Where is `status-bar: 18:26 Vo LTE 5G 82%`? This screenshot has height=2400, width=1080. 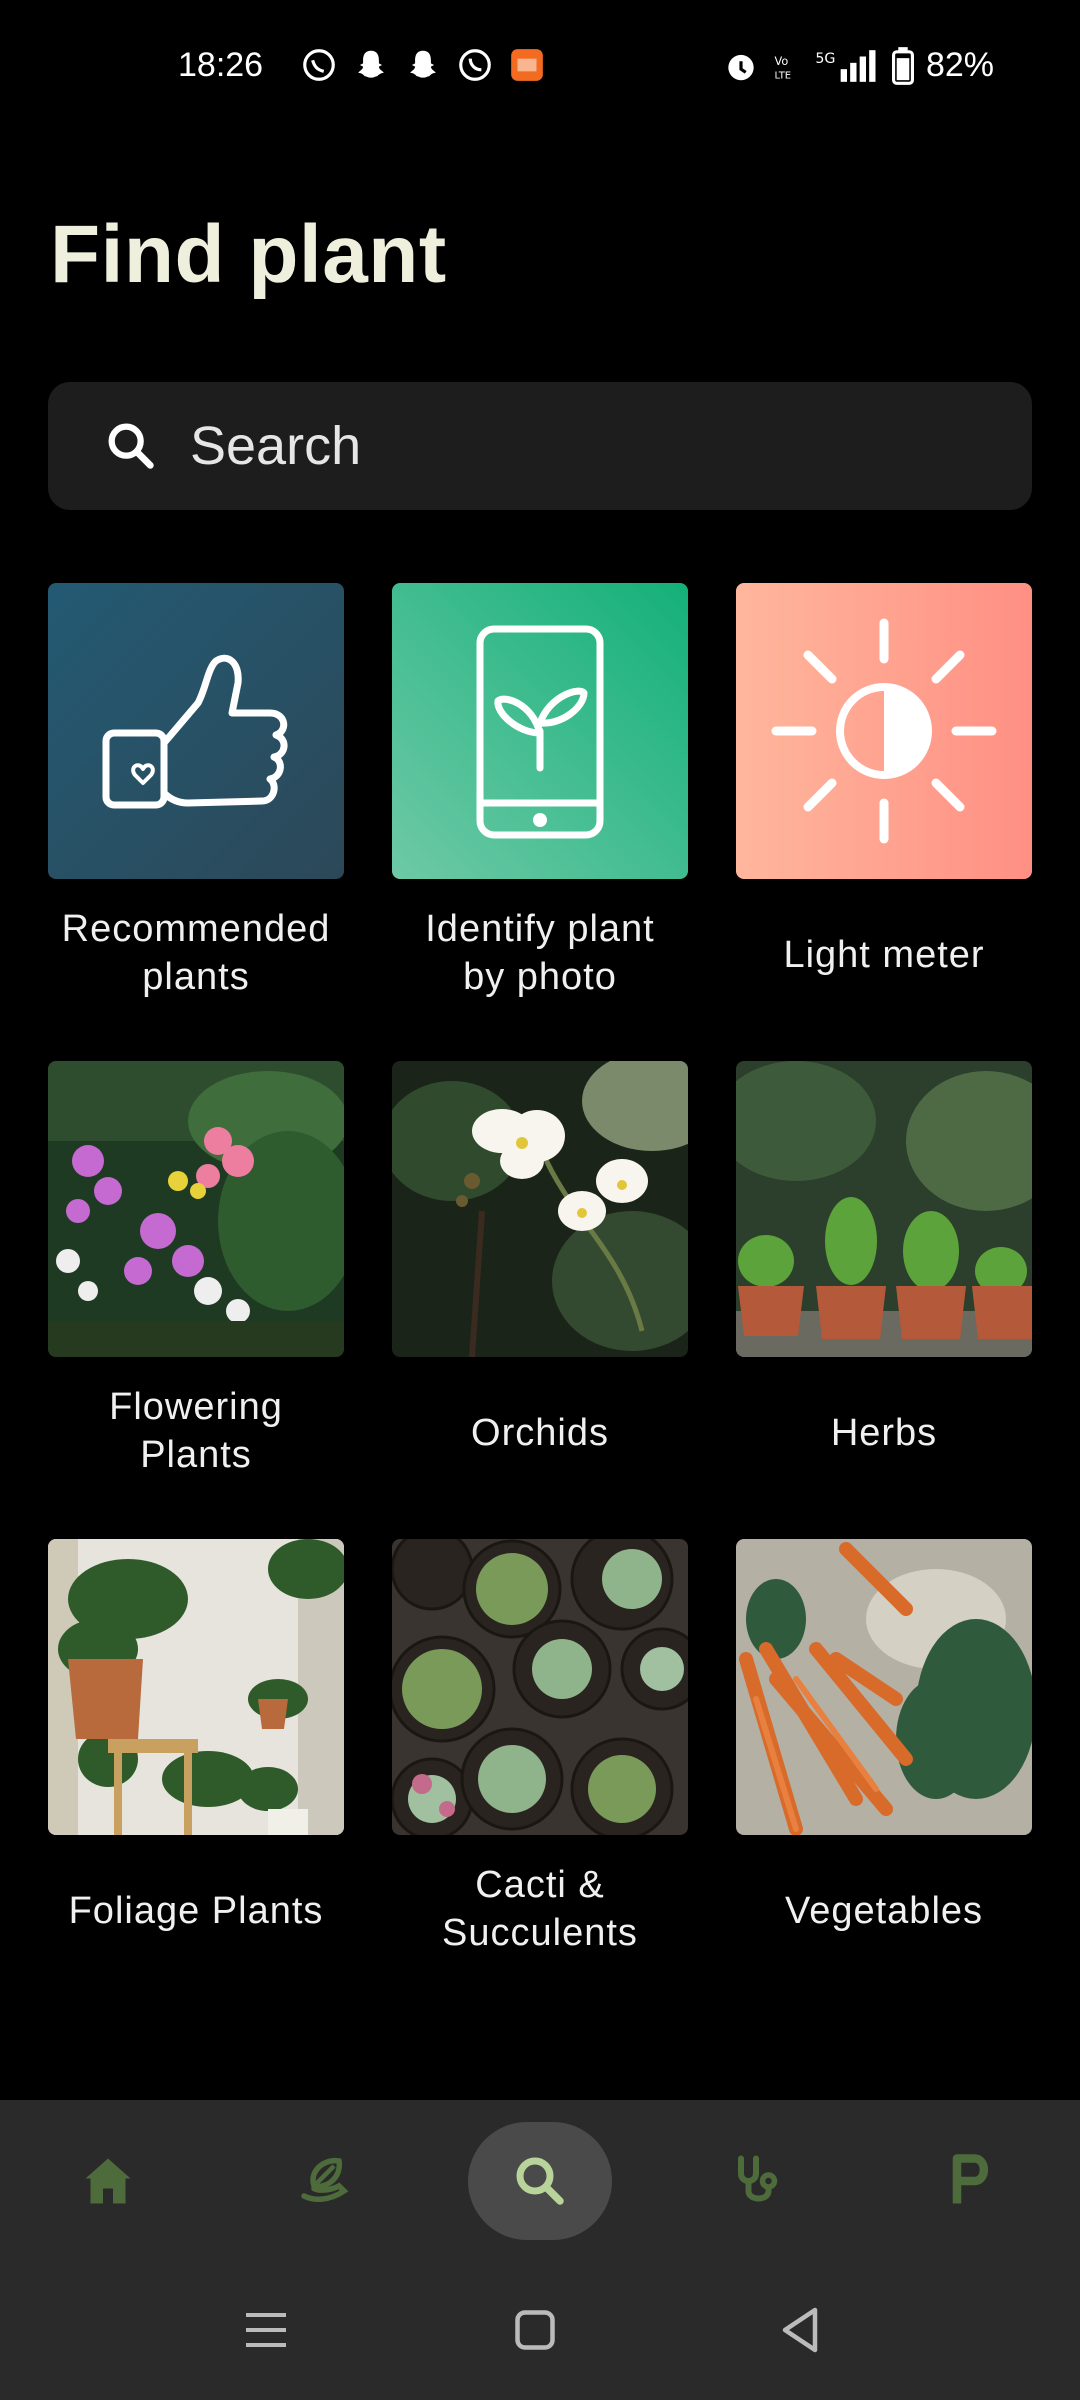
status-bar: 18:26 Vo LTE 5G 82% is located at coordinates (540, 68).